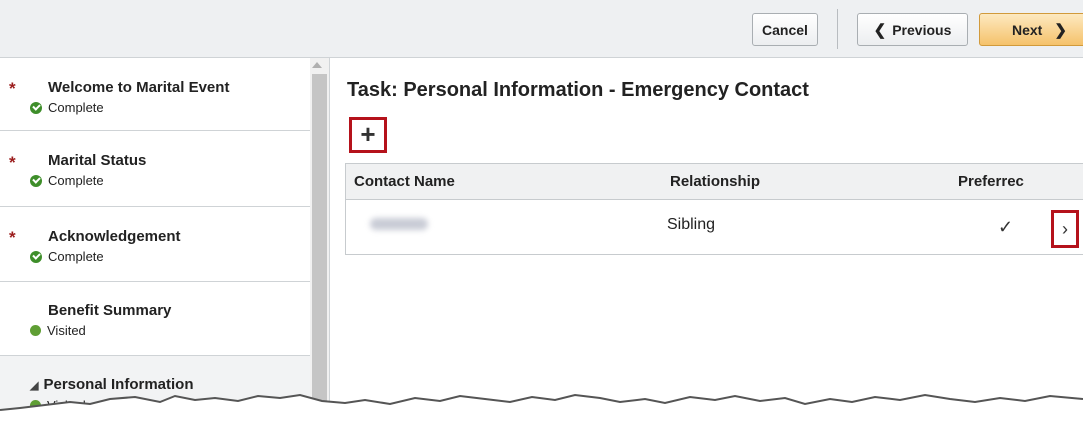 The image size is (1083, 428). Describe the element at coordinates (922, 29) in the screenshot. I see `previous-label: Previous` at that location.